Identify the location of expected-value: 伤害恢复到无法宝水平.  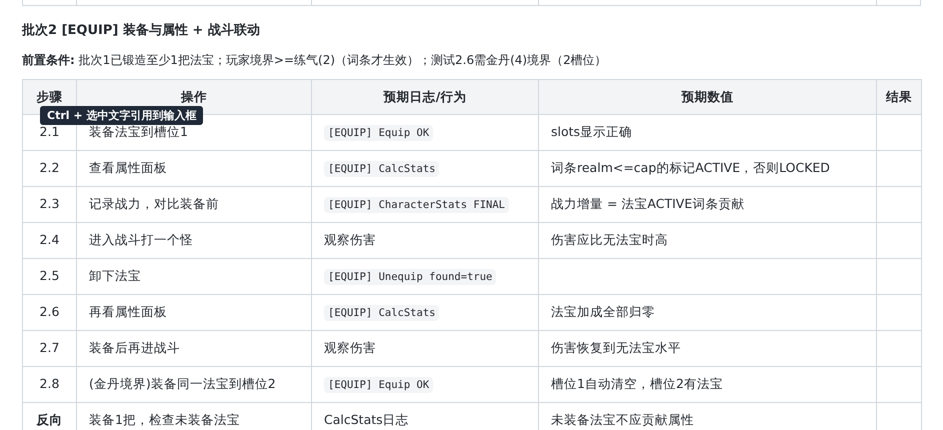
(616, 348).